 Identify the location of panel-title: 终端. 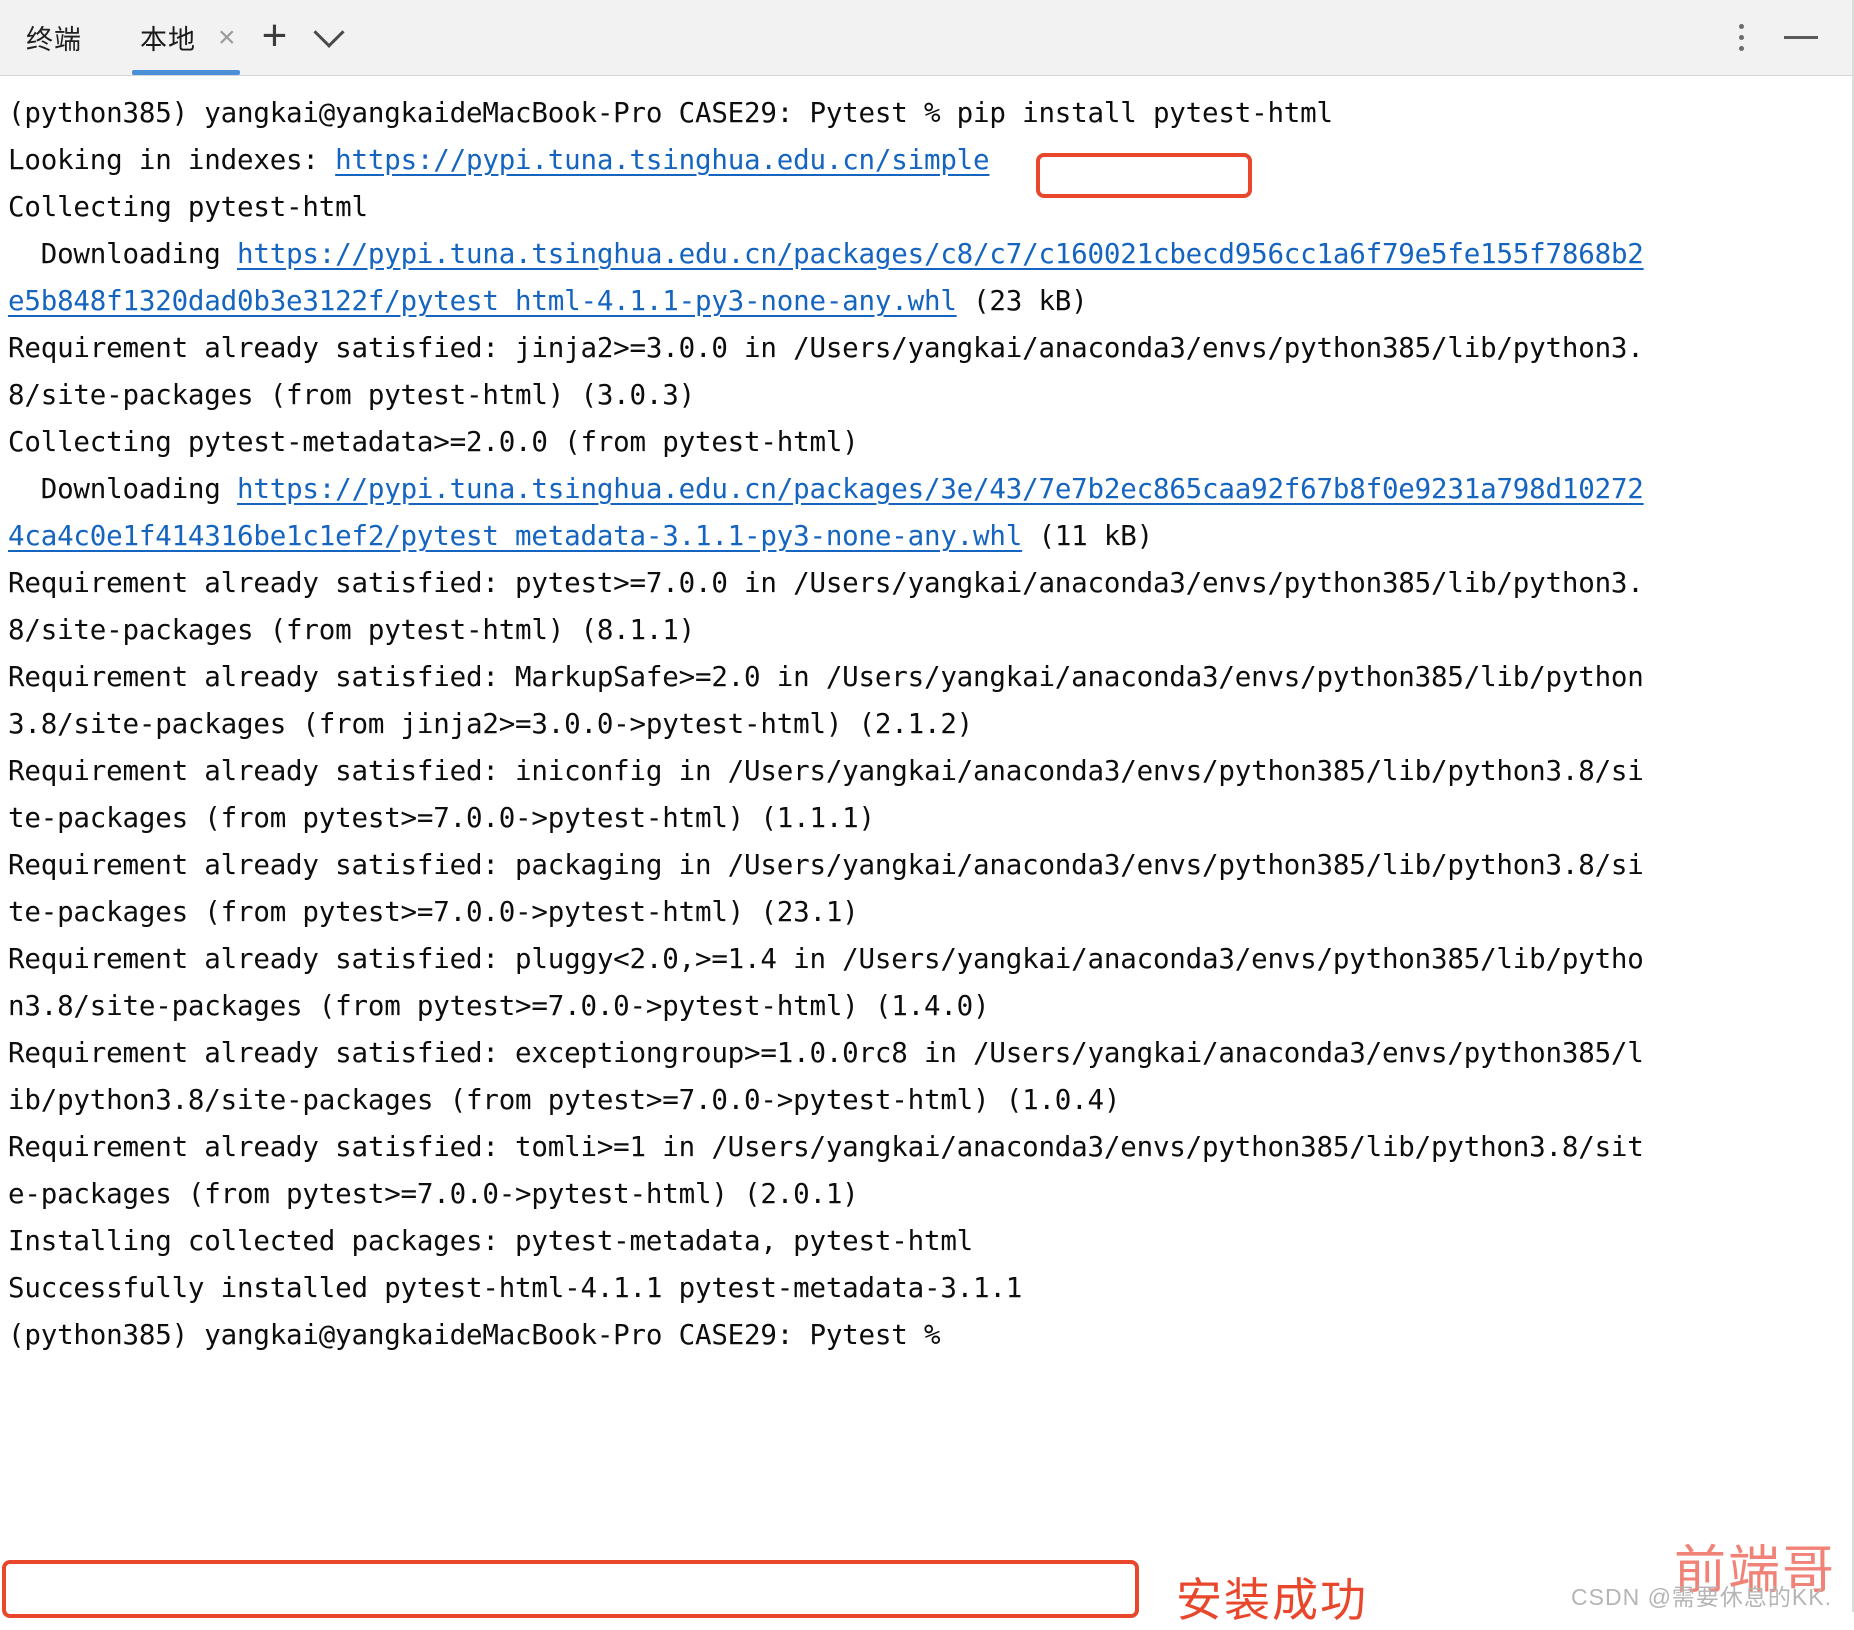
(54, 40).